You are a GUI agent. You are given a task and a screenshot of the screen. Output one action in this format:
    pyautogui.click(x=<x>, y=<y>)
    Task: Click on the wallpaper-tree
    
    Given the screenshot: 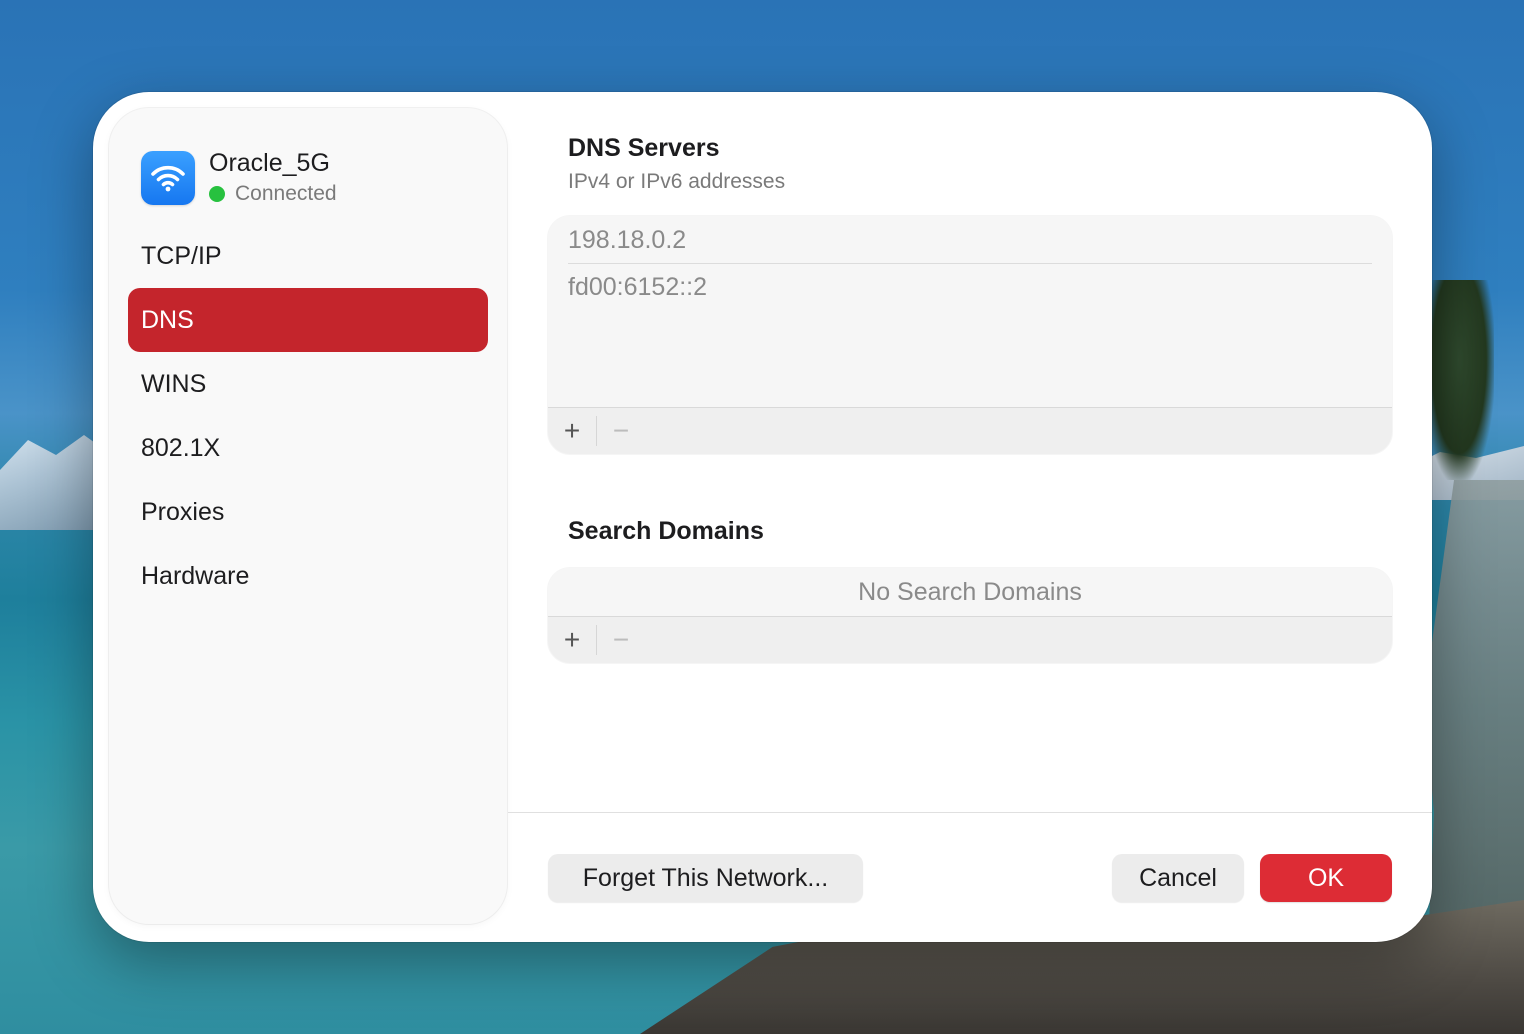 What is the action you would take?
    pyautogui.click(x=1459, y=380)
    